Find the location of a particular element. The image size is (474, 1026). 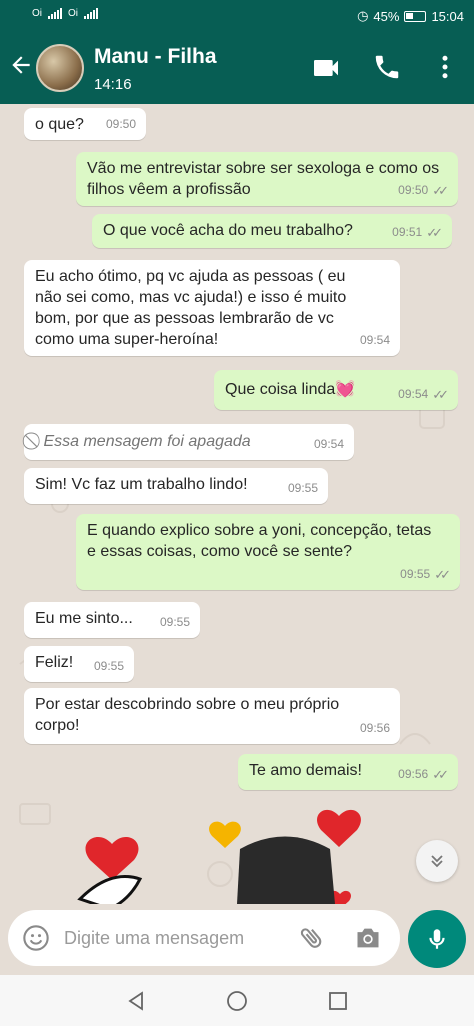

message-outgoing: Te amo demais! 09:56 ✓✓ is located at coordinates (348, 772).